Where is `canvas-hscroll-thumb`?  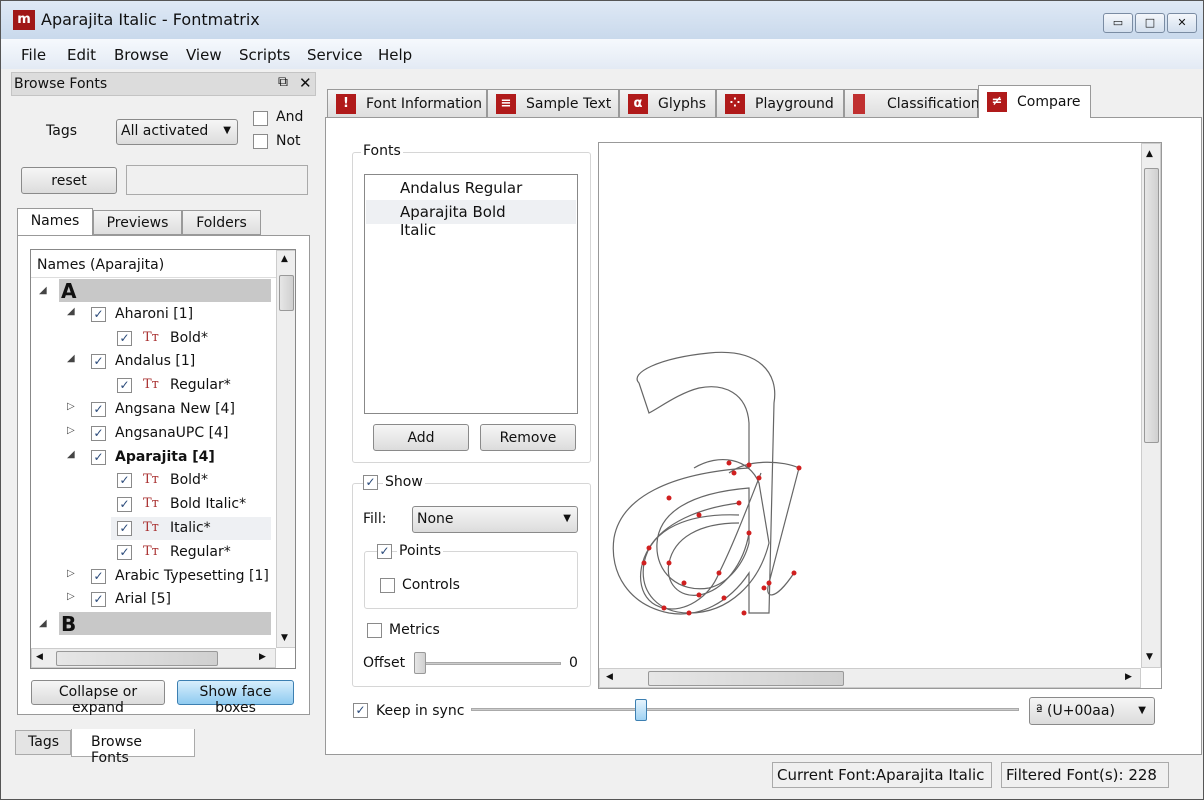
canvas-hscroll-thumb is located at coordinates (746, 678).